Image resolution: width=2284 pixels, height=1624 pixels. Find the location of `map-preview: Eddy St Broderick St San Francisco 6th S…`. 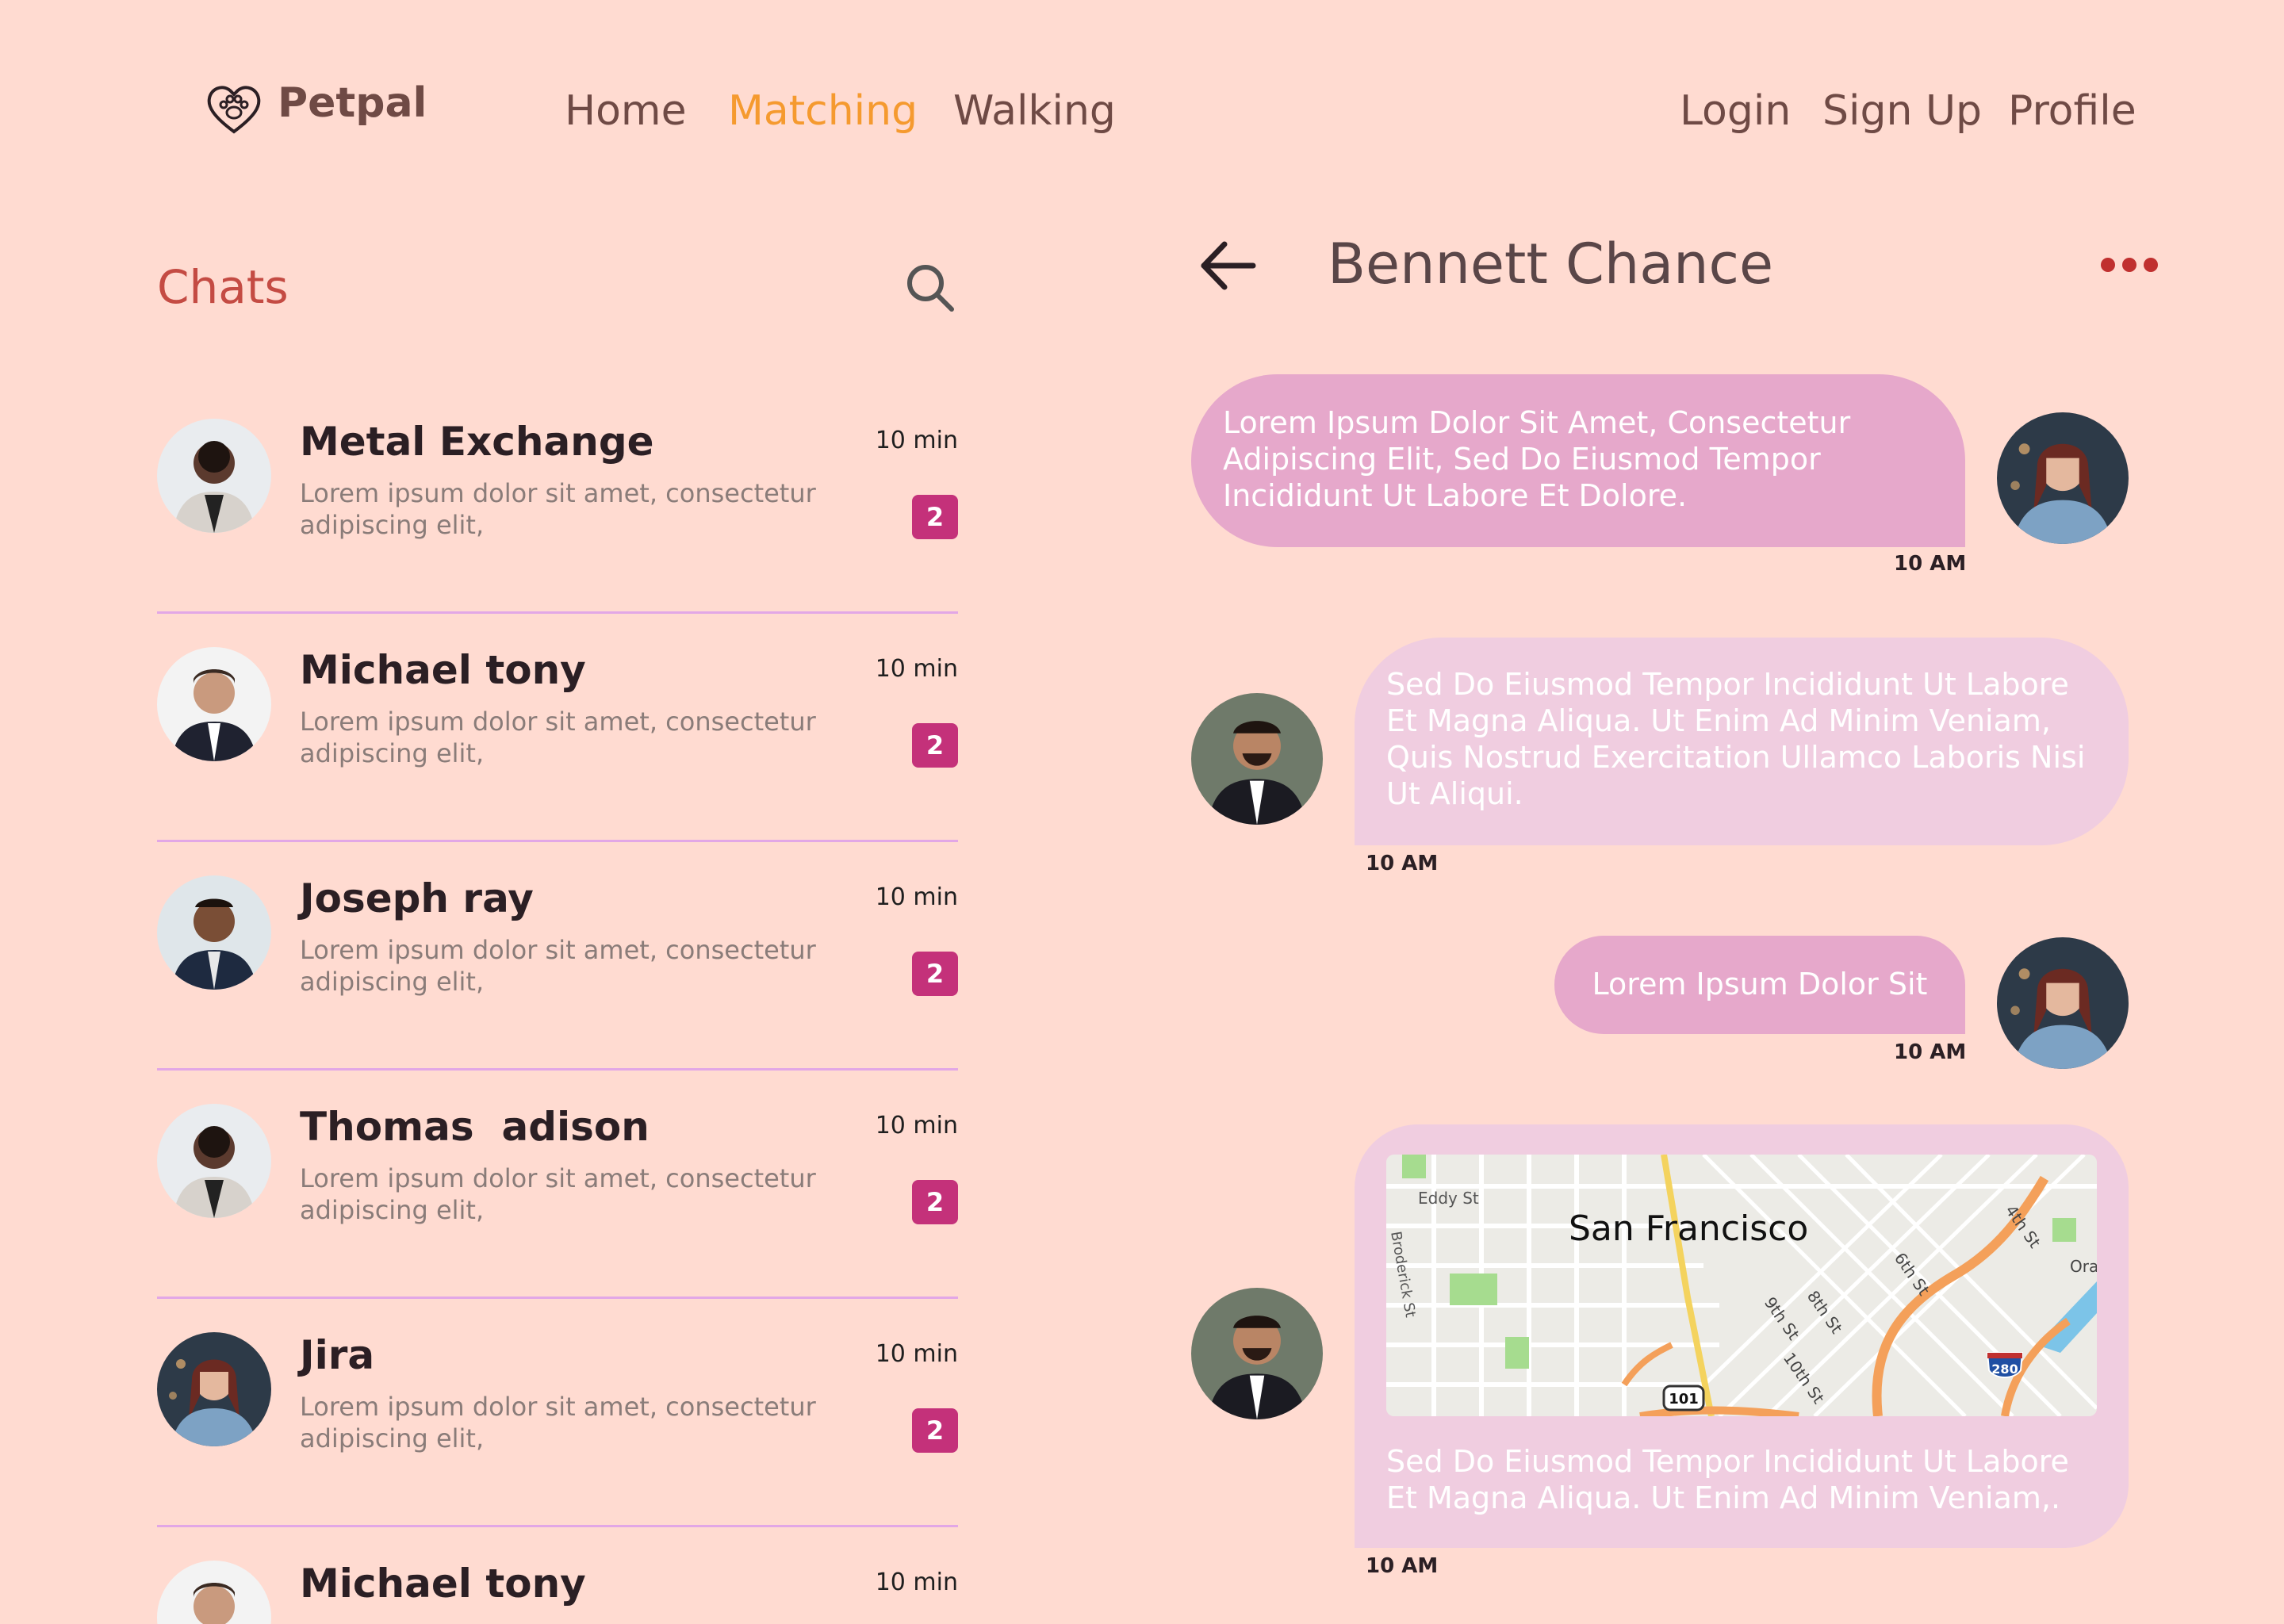

map-preview: Eddy St Broderick St San Francisco 6th S… is located at coordinates (1741, 1285).